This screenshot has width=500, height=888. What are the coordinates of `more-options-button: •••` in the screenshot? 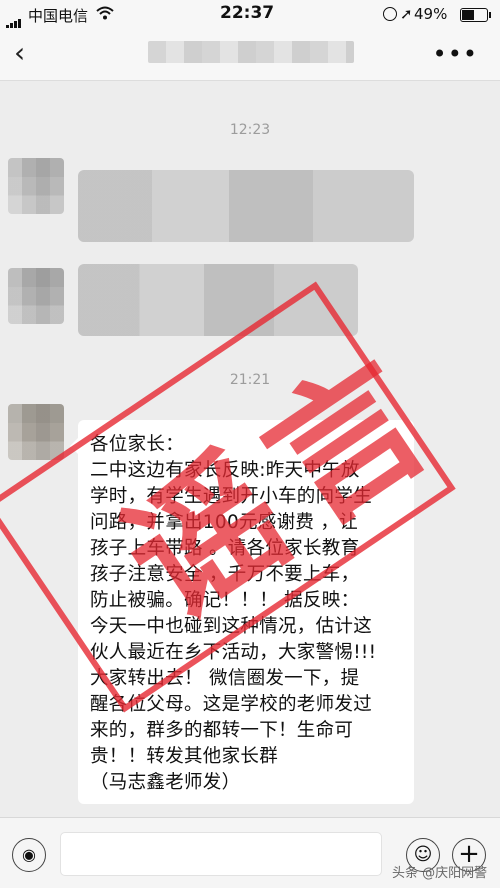 It's located at (455, 54).